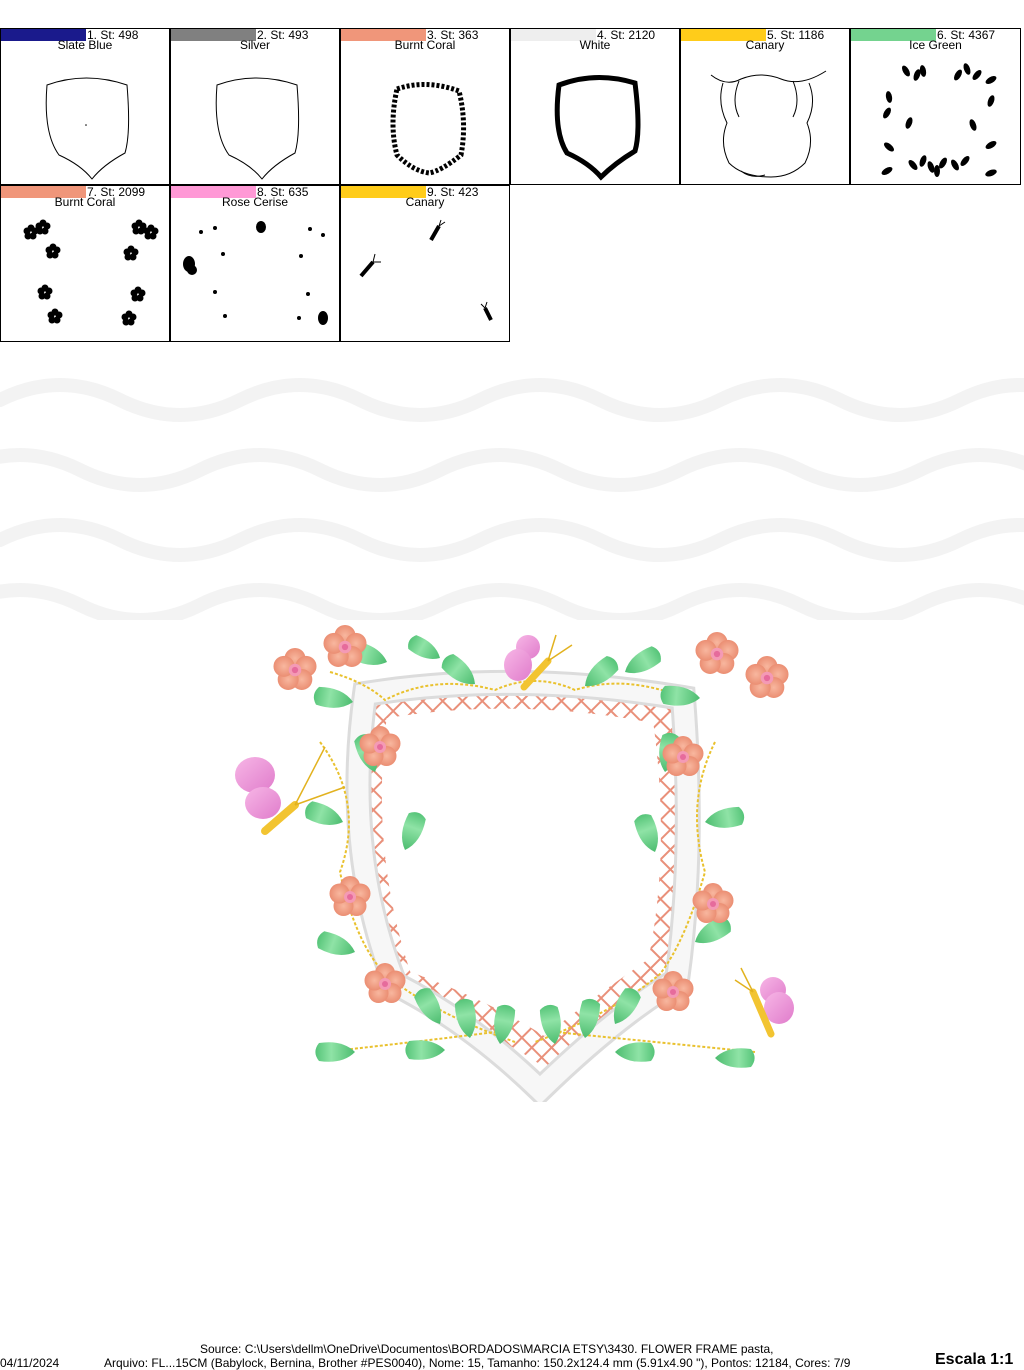 Image resolution: width=1024 pixels, height=1370 pixels. Describe the element at coordinates (30, 1363) in the screenshot. I see `print-date: 04/11/2024` at that location.